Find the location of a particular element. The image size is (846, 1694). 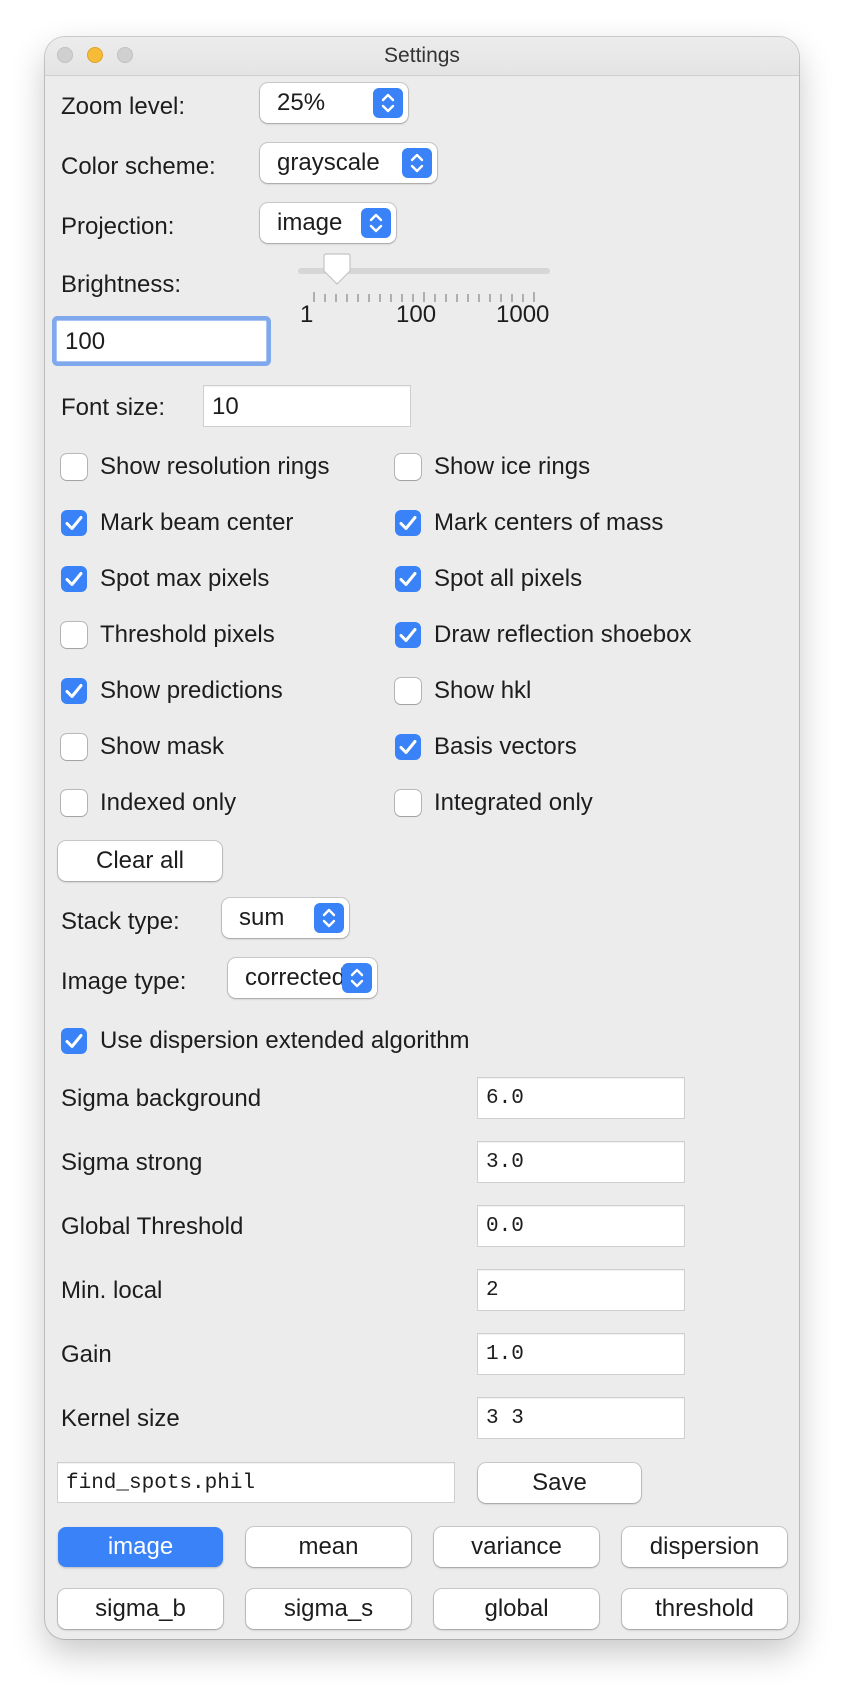

font-size-input: 10 is located at coordinates (307, 406).